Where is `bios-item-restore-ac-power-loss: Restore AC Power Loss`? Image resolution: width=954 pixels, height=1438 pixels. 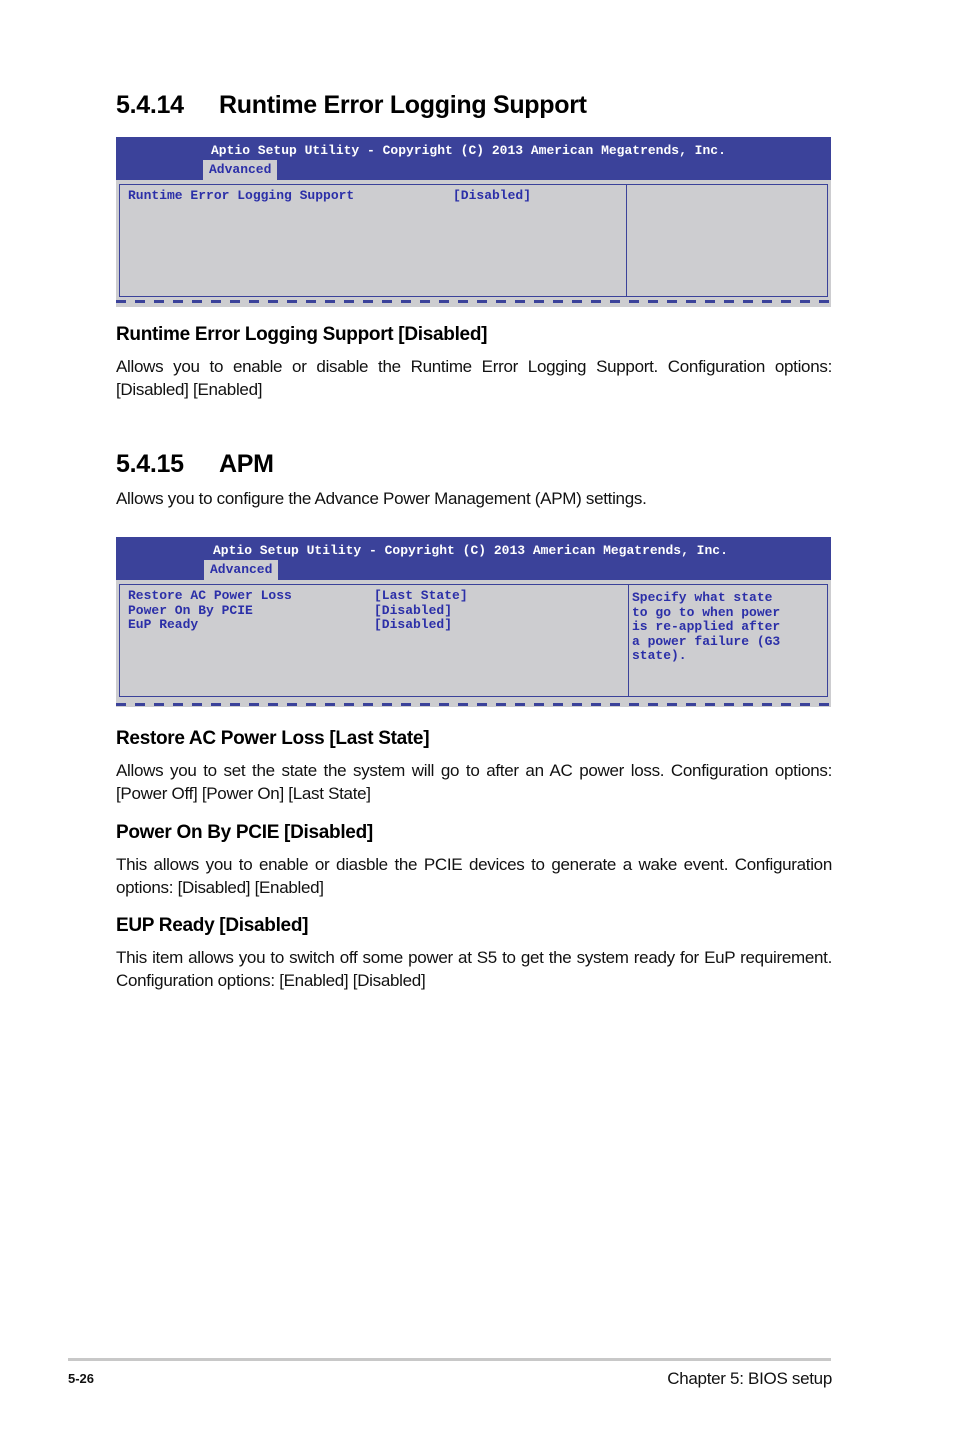
bios-item-restore-ac-power-loss: Restore AC Power Loss is located at coordinates (210, 596).